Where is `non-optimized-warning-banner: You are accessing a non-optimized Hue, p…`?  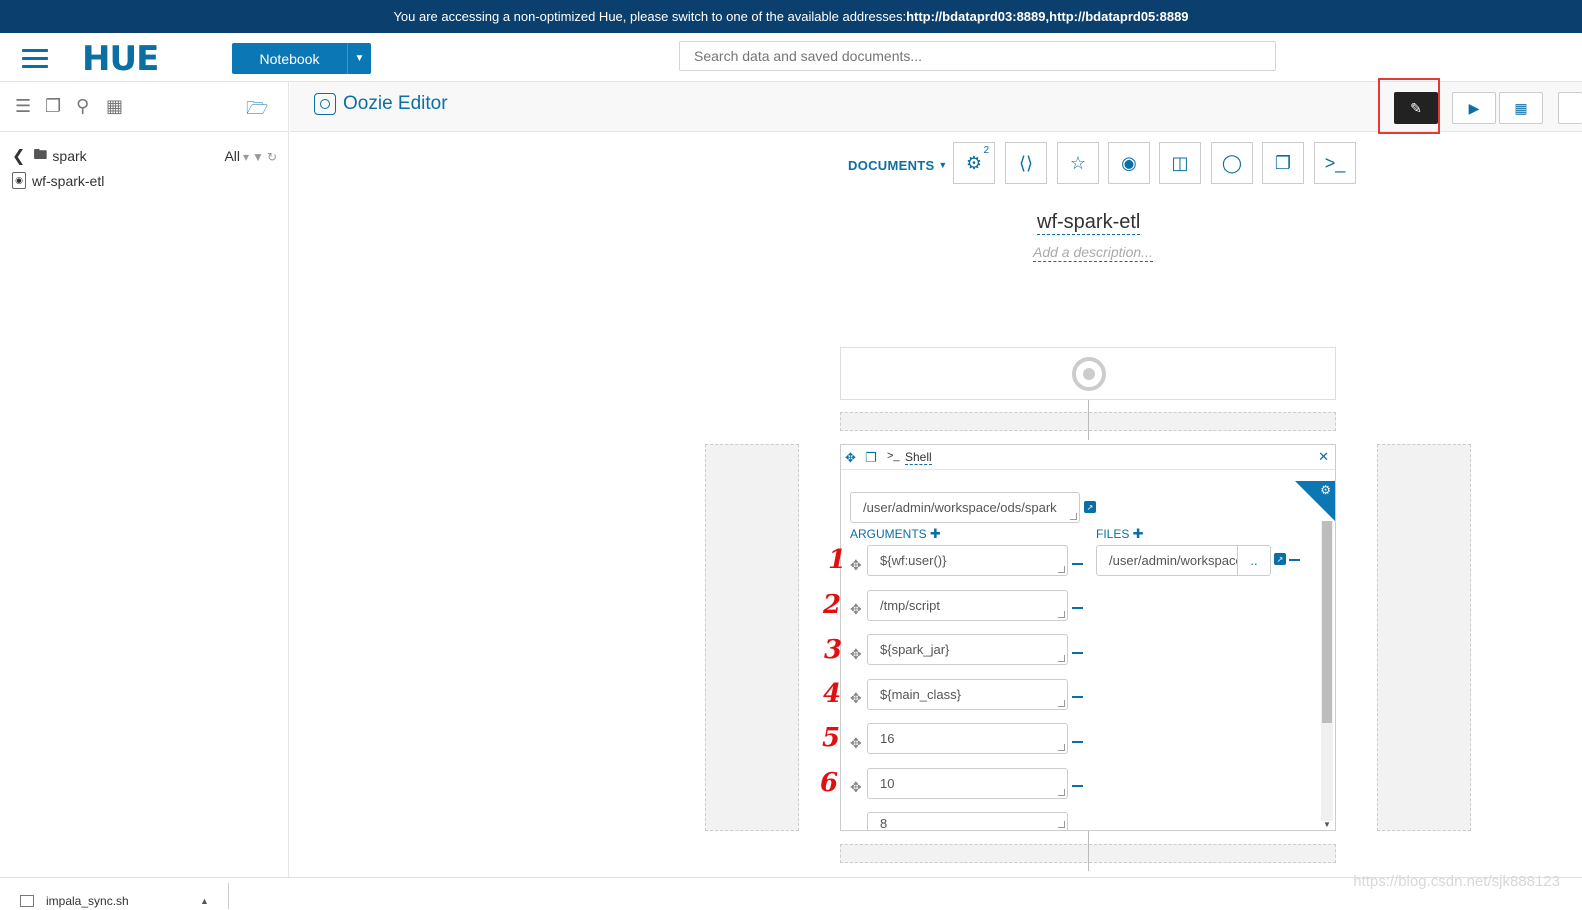
non-optimized-warning-banner: You are accessing a non-optimized Hue, p… is located at coordinates (791, 16).